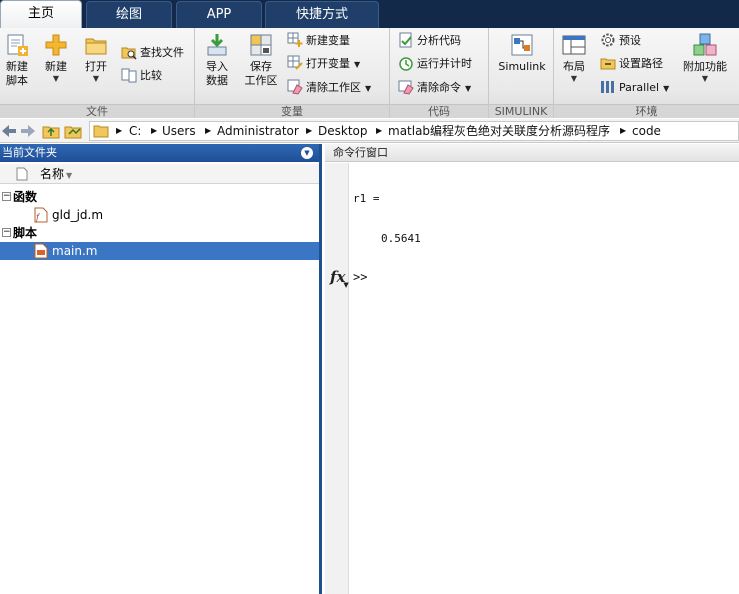 The image size is (739, 594). I want to click on group-variable-label: 变量, so click(292, 111).